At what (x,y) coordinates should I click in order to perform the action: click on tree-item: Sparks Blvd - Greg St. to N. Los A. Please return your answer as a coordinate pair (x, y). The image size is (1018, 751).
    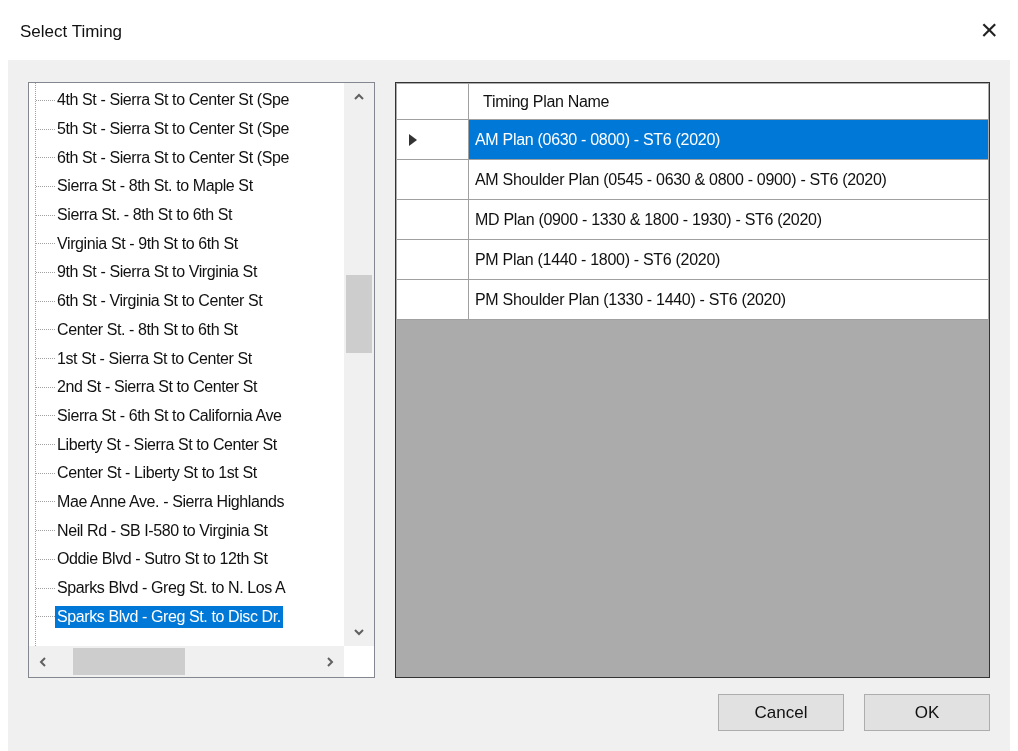
    Looking at the image, I should click on (171, 588).